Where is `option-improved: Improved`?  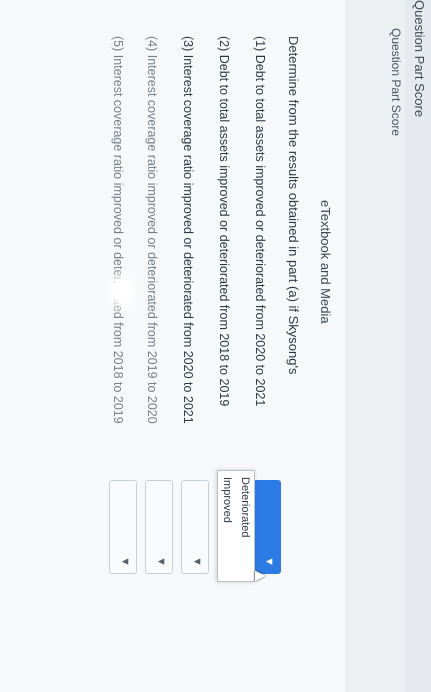
option-improved: Improved is located at coordinates (227, 526).